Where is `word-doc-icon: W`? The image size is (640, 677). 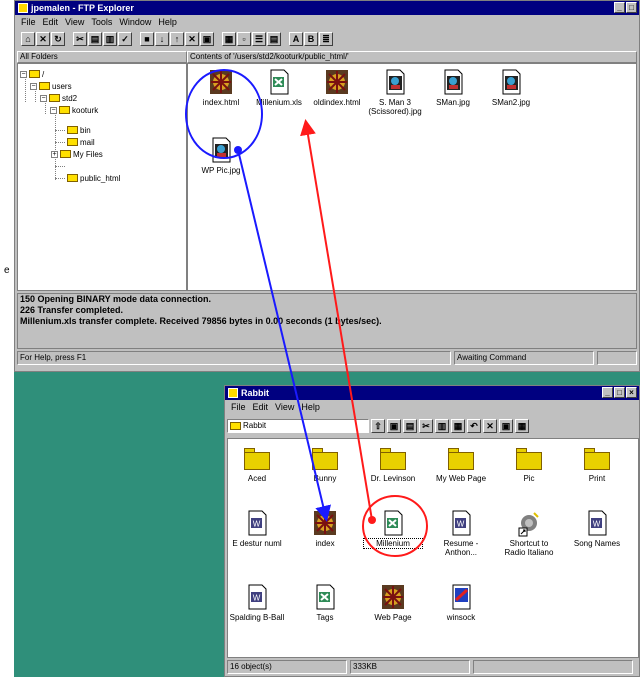 word-doc-icon: W is located at coordinates (257, 523).